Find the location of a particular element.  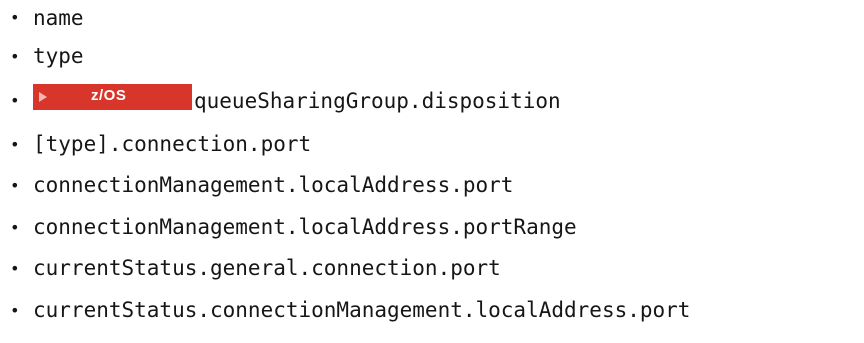

list-item-text: currentStatus.general.connection.port is located at coordinates (267, 268).